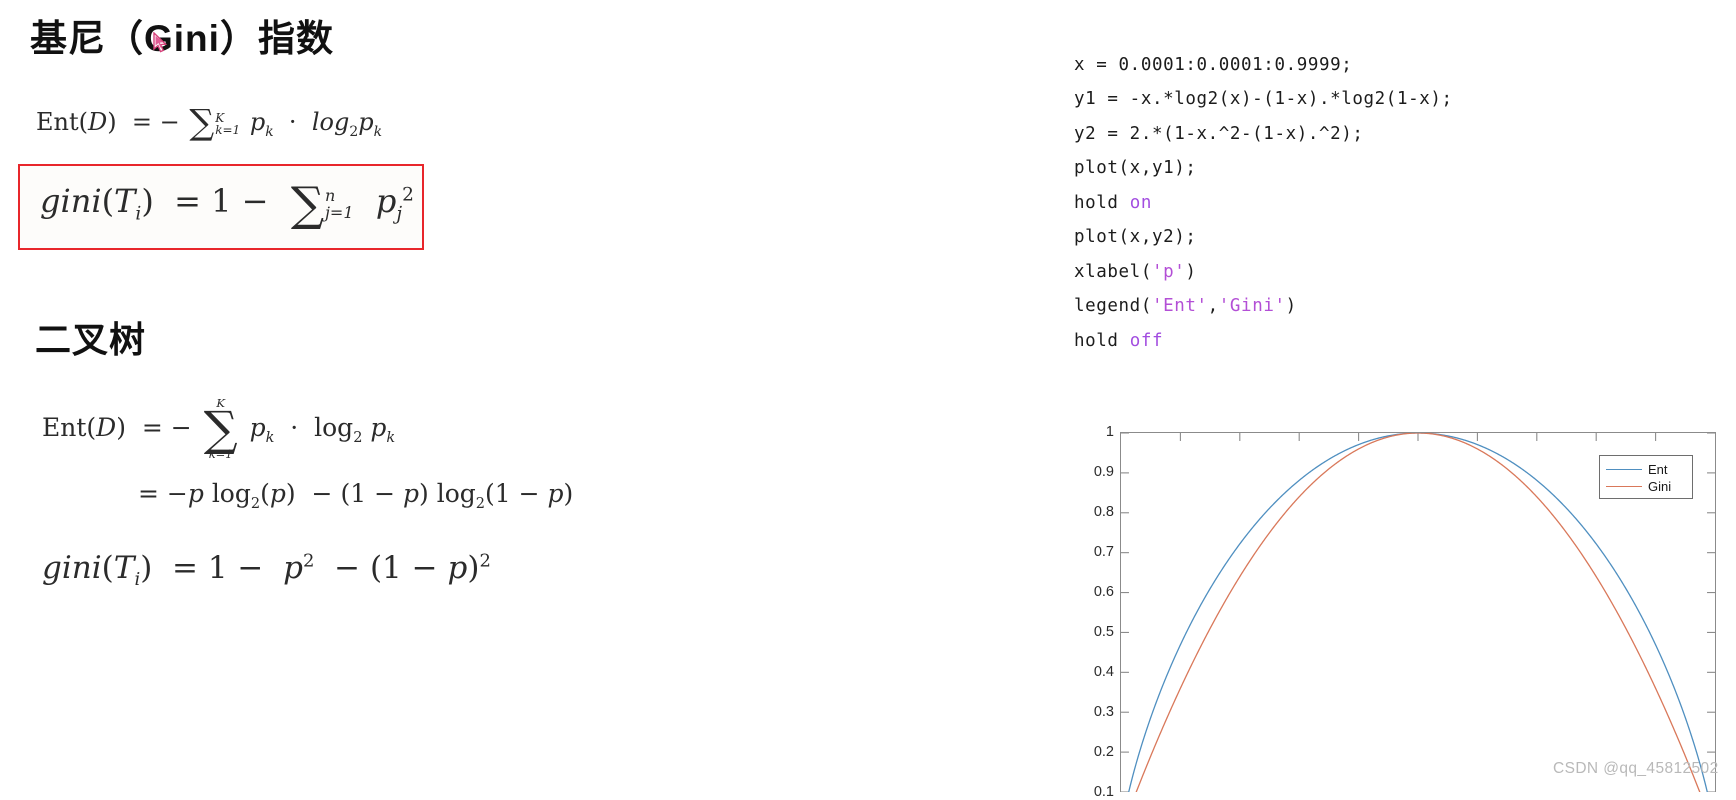  What do you see at coordinates (1103, 592) in the screenshot?
I see `y-tick-label: 0.6` at bounding box center [1103, 592].